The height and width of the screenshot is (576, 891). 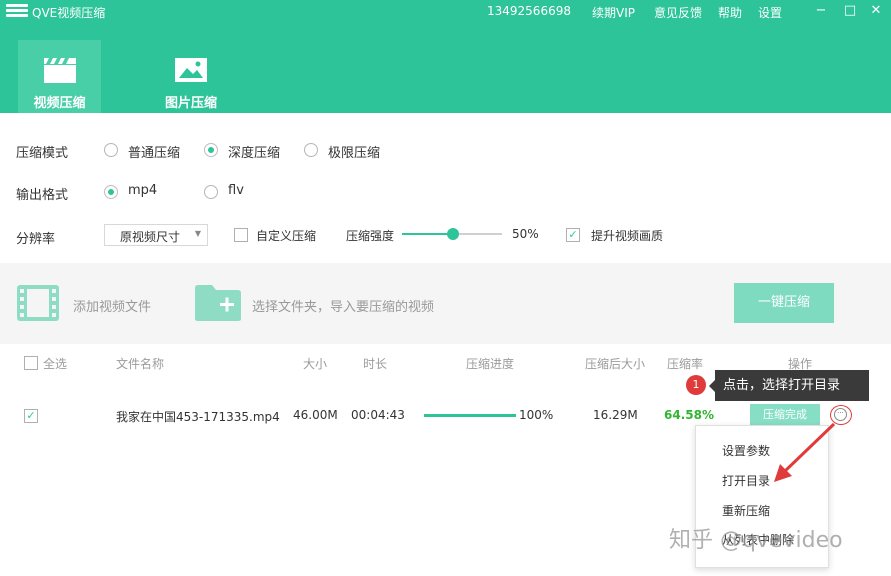 I want to click on select-all-label: 全选, so click(x=55, y=364).